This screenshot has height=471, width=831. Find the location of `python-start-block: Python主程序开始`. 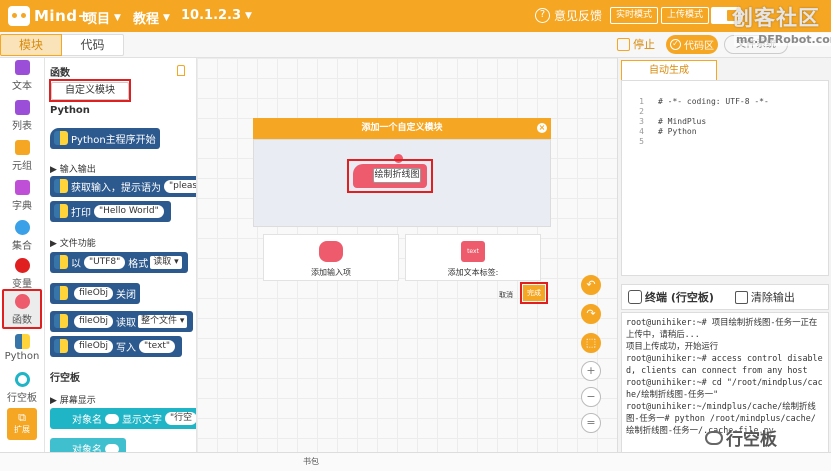

python-start-block: Python主程序开始 is located at coordinates (105, 138).